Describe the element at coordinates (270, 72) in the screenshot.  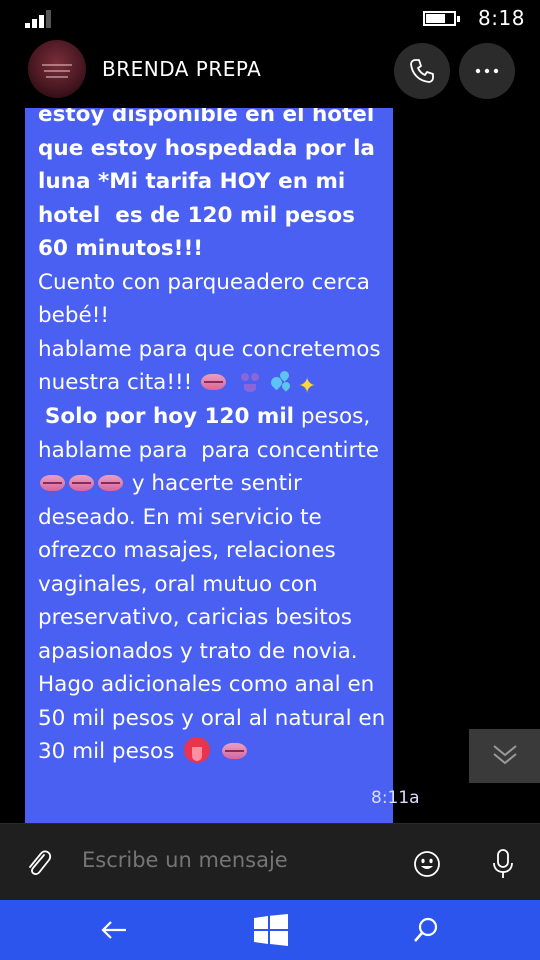
I see `chat-header: BRENDA PREPA` at that location.